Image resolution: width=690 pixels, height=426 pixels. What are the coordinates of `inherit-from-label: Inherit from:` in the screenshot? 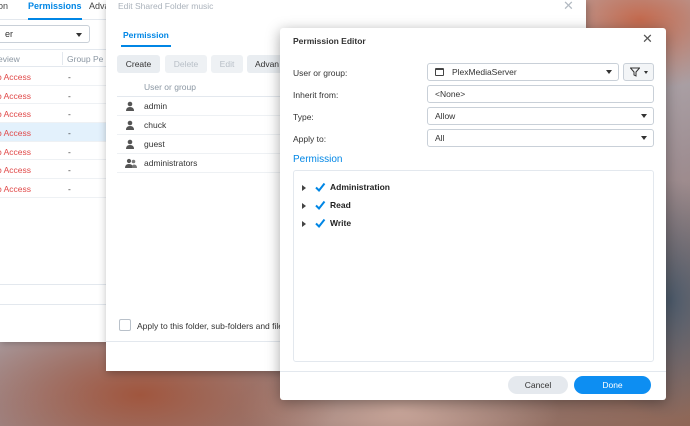 It's located at (316, 95).